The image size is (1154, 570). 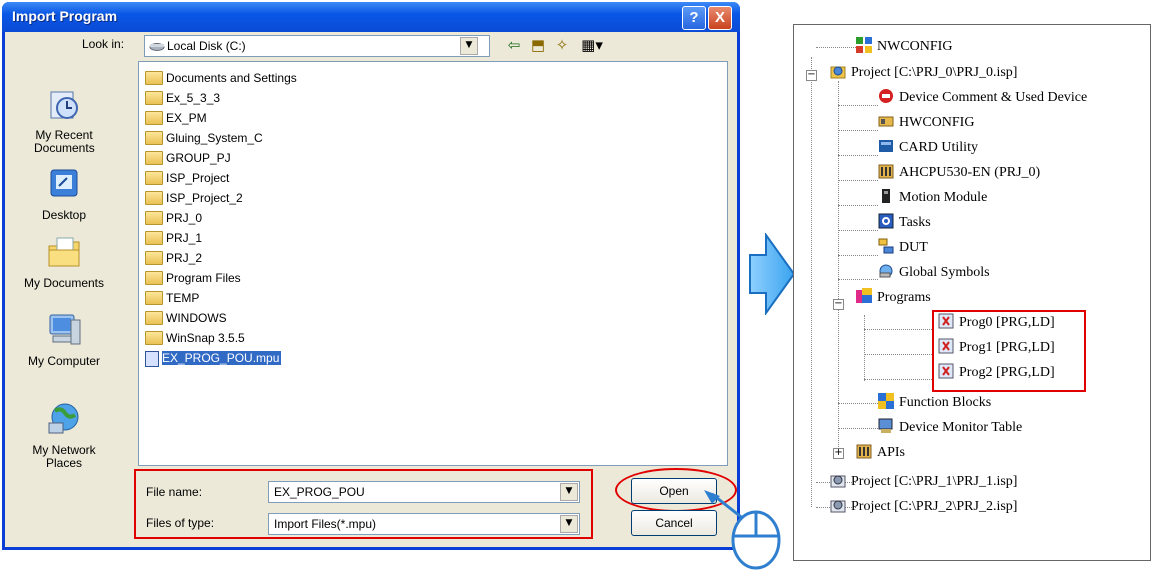 What do you see at coordinates (193, 278) in the screenshot?
I see `list-item: Program Files` at bounding box center [193, 278].